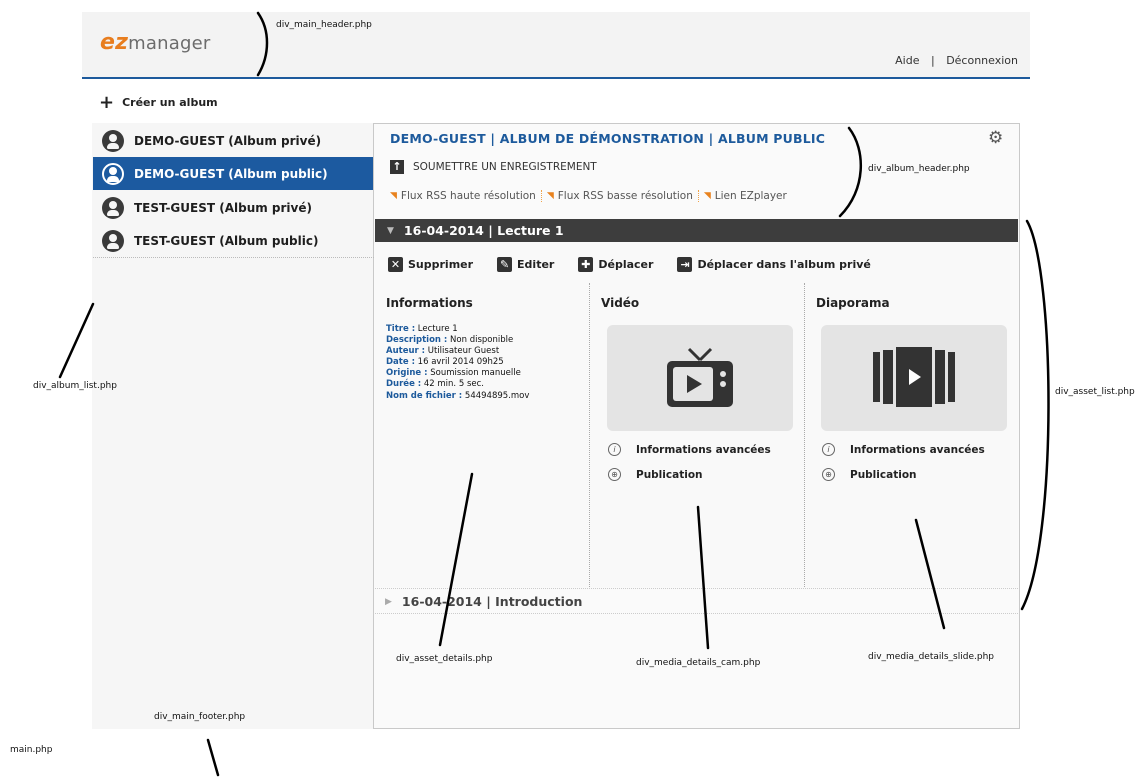 Image resolution: width=1142 pixels, height=778 pixels. What do you see at coordinates (931, 657) in the screenshot?
I see `annotation-media-slide: div_media_details_slide.php` at bounding box center [931, 657].